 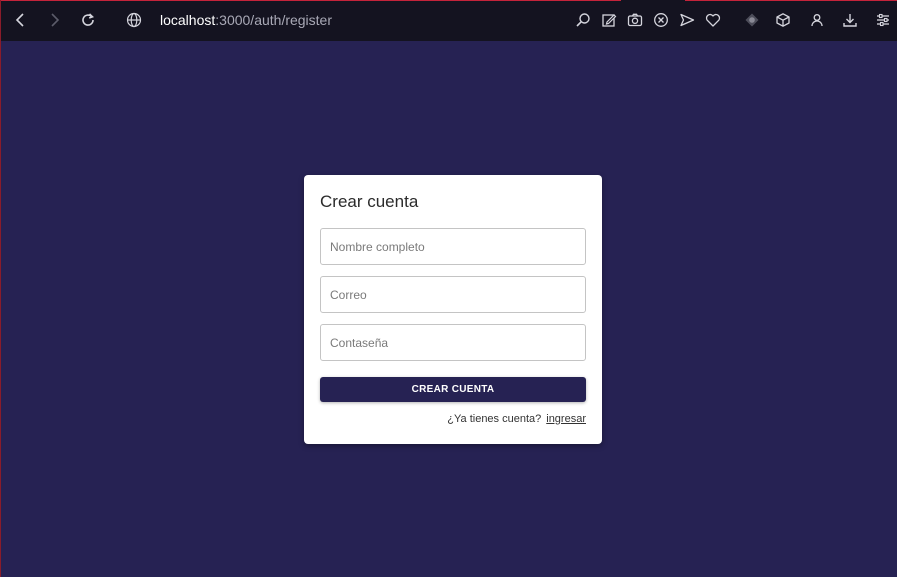 I want to click on password-input, so click(x=453, y=342).